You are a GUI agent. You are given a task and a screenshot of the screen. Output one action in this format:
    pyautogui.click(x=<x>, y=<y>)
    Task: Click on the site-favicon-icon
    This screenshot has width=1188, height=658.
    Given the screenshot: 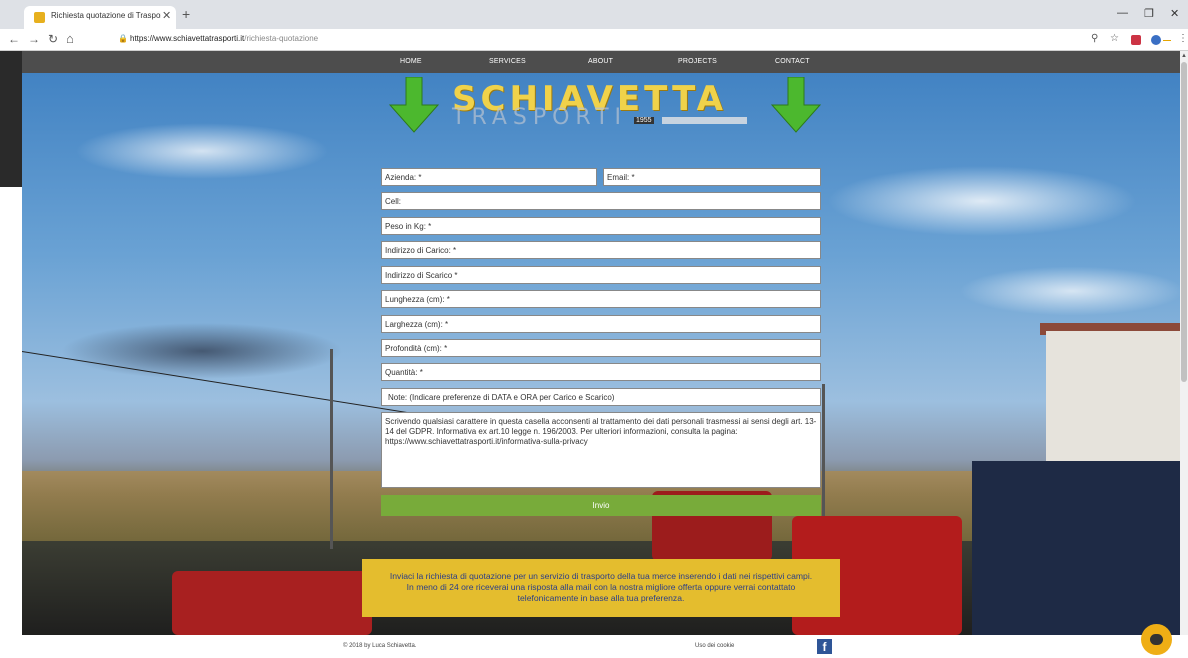 What is the action you would take?
    pyautogui.click(x=39, y=17)
    